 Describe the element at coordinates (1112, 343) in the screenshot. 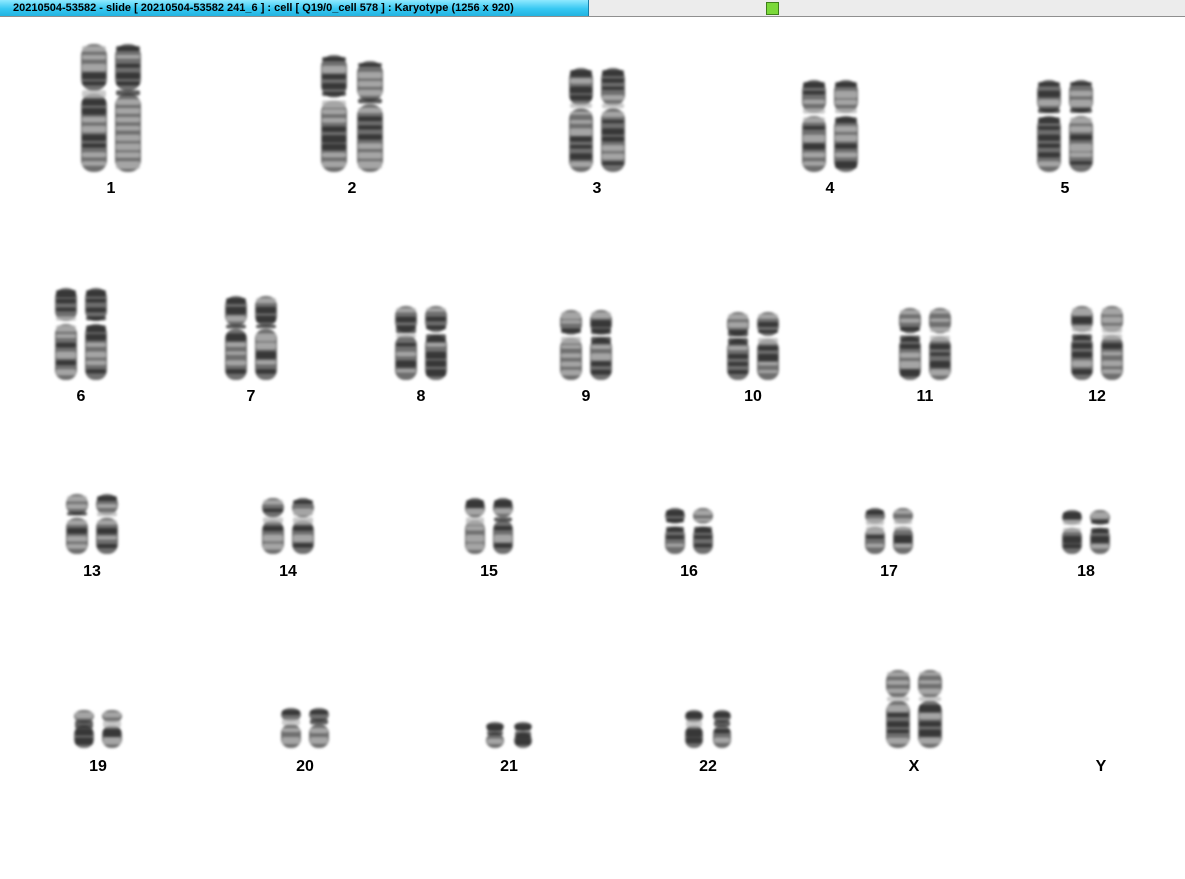

I see `chromosome-12-homolog-b` at that location.